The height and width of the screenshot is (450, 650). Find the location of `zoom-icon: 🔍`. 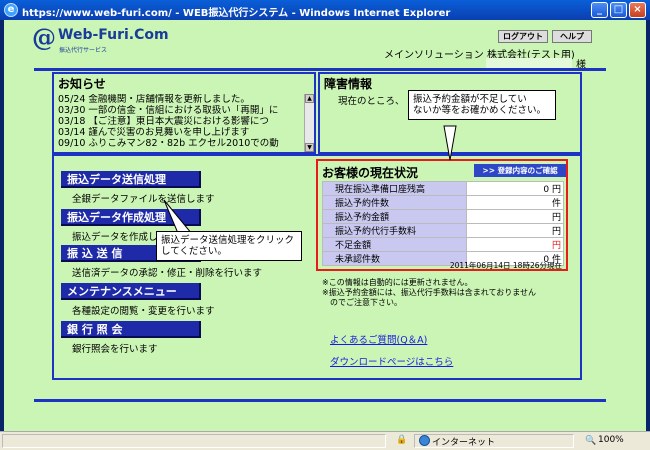

zoom-icon: 🔍 is located at coordinates (590, 441).